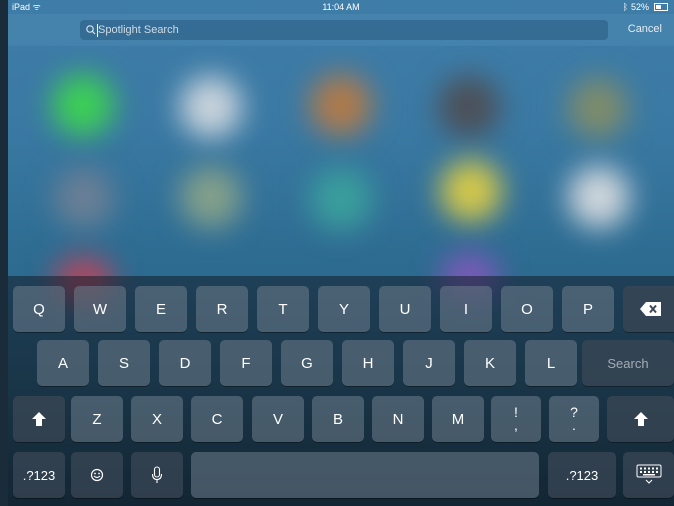 Image resolution: width=674 pixels, height=506 pixels. I want to click on microphone-icon, so click(157, 474).